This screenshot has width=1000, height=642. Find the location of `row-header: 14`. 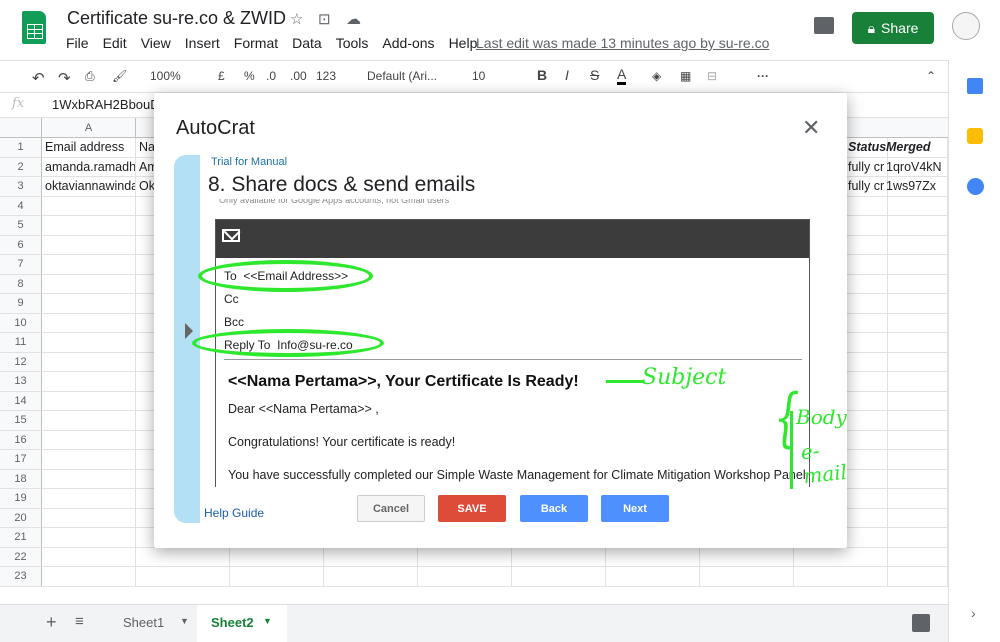

row-header: 14 is located at coordinates (21, 401).